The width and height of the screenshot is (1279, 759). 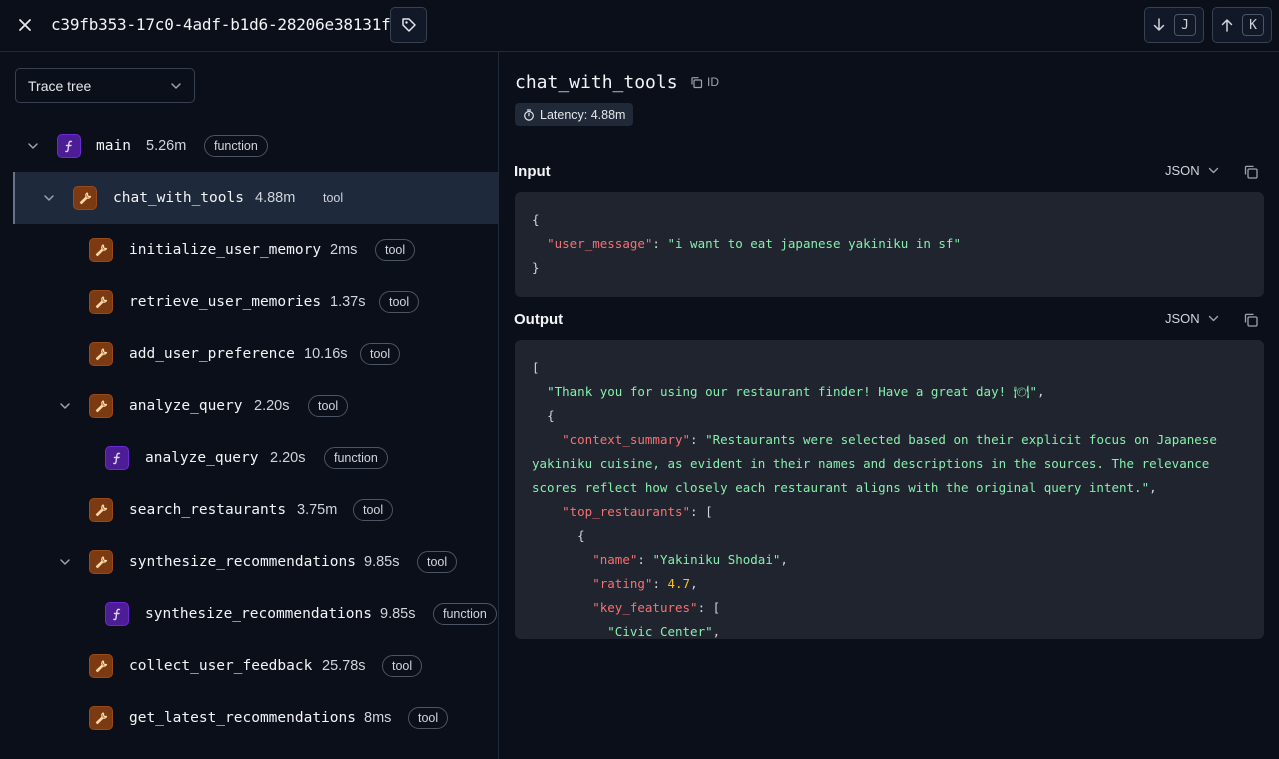 I want to click on json-line: "Civic Center",, so click(x=664, y=631).